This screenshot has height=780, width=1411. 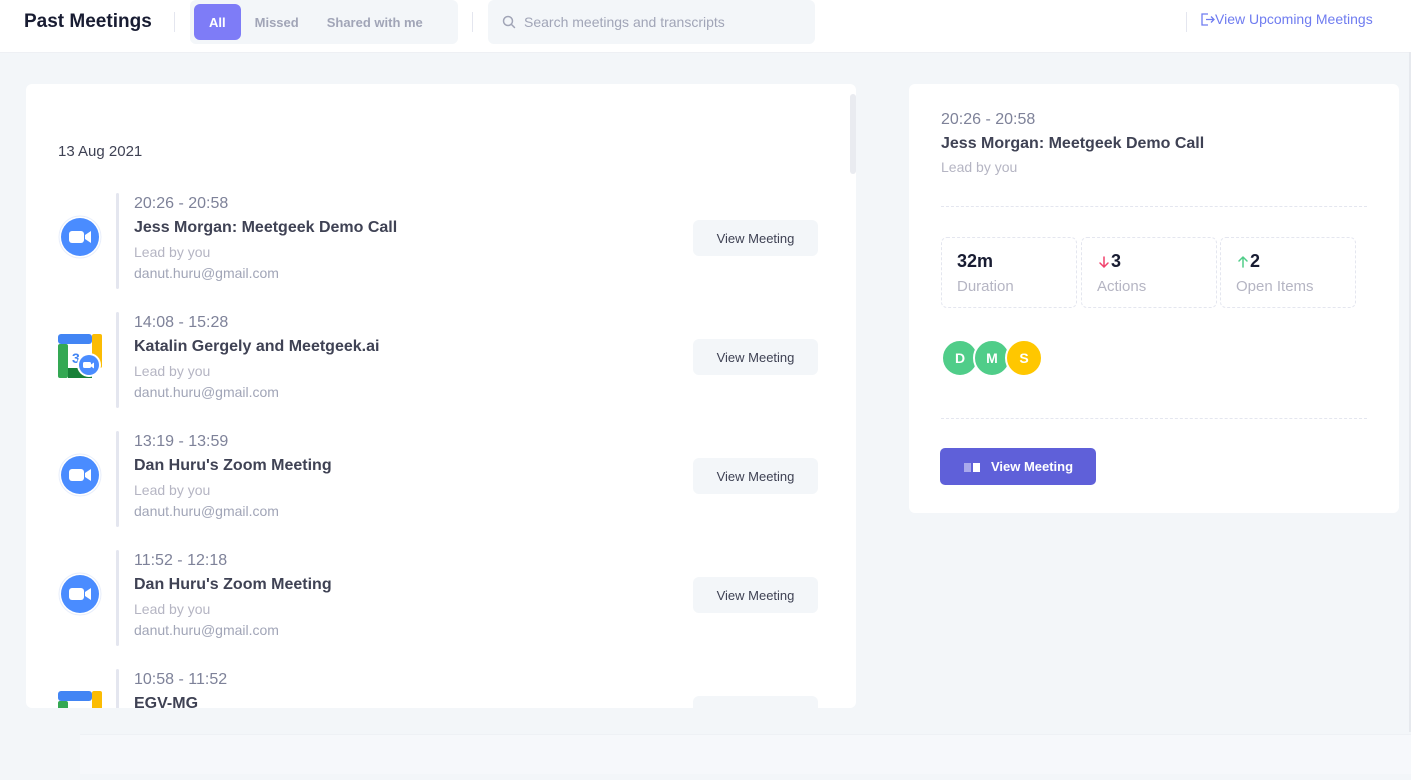 What do you see at coordinates (1073, 143) in the screenshot?
I see `detail-title: Jess Morgan: Meetgeek Demo Call` at bounding box center [1073, 143].